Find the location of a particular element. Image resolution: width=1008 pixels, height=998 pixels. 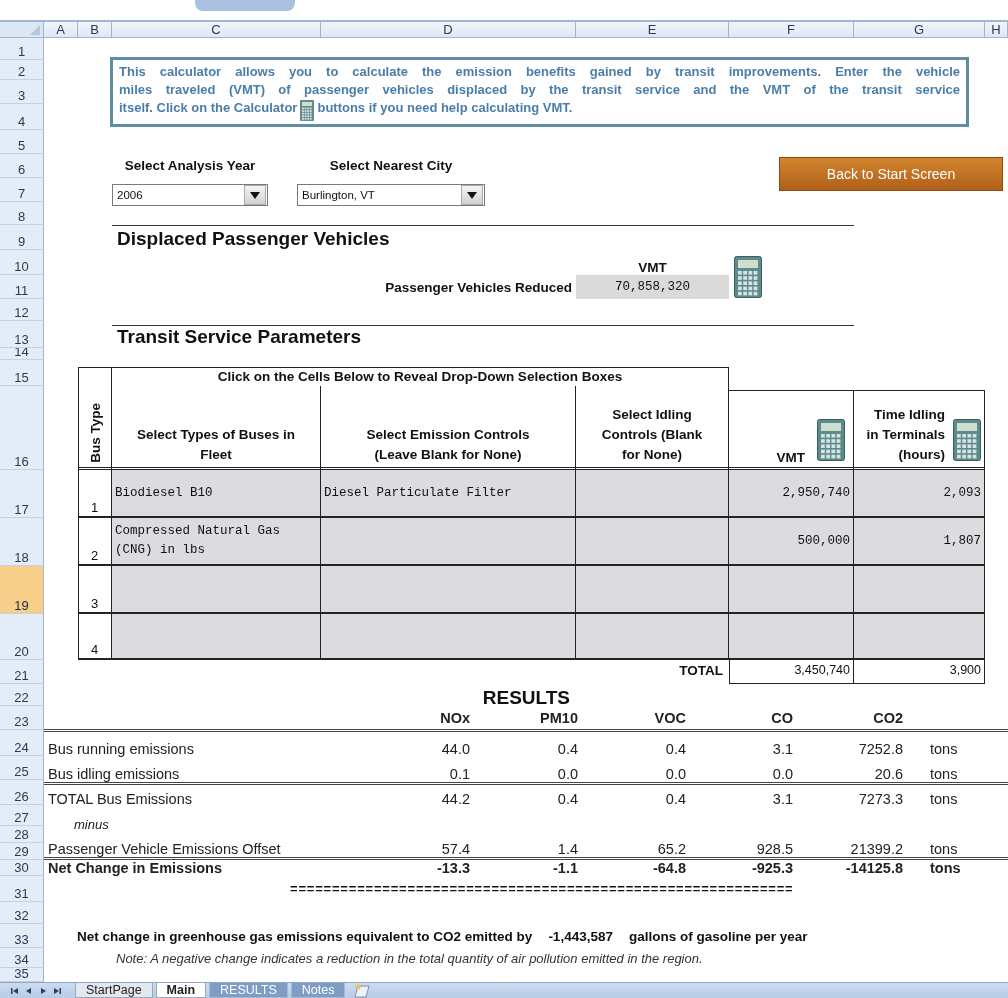

table-cell: Biodiesel B10 is located at coordinates (216, 494).